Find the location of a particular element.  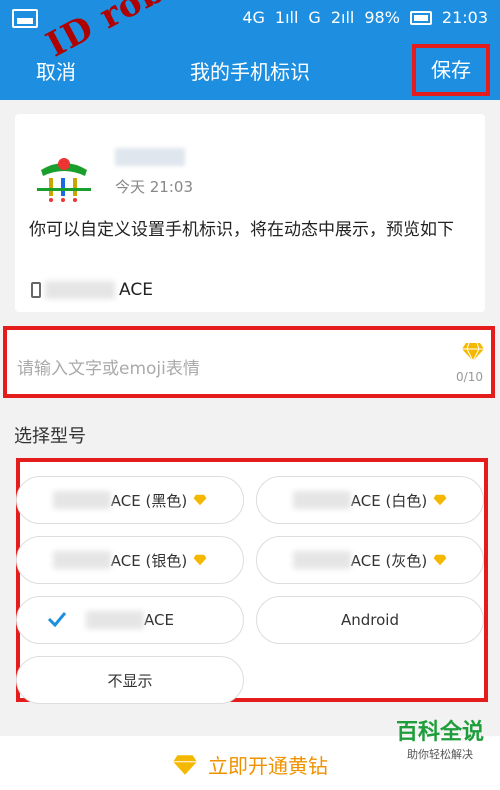

model-label: ACE (白色) is located at coordinates (389, 500).